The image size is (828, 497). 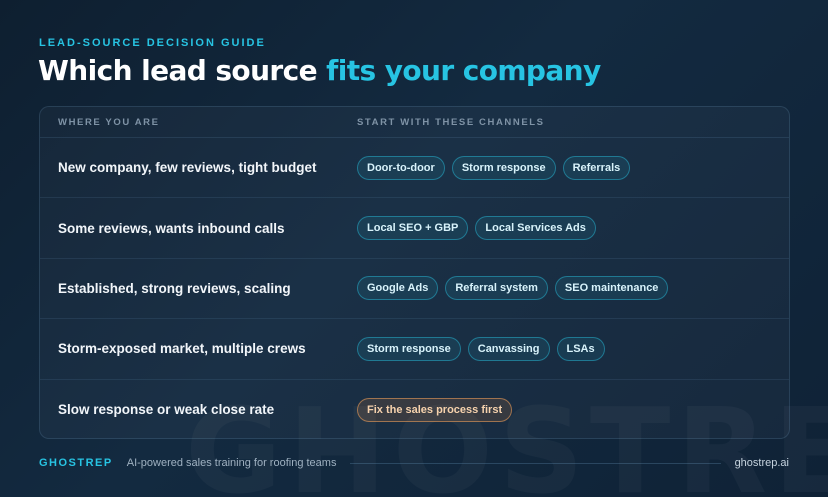 I want to click on channel-chips: Local SEO + GBP Local Services Ads, so click(x=476, y=228).